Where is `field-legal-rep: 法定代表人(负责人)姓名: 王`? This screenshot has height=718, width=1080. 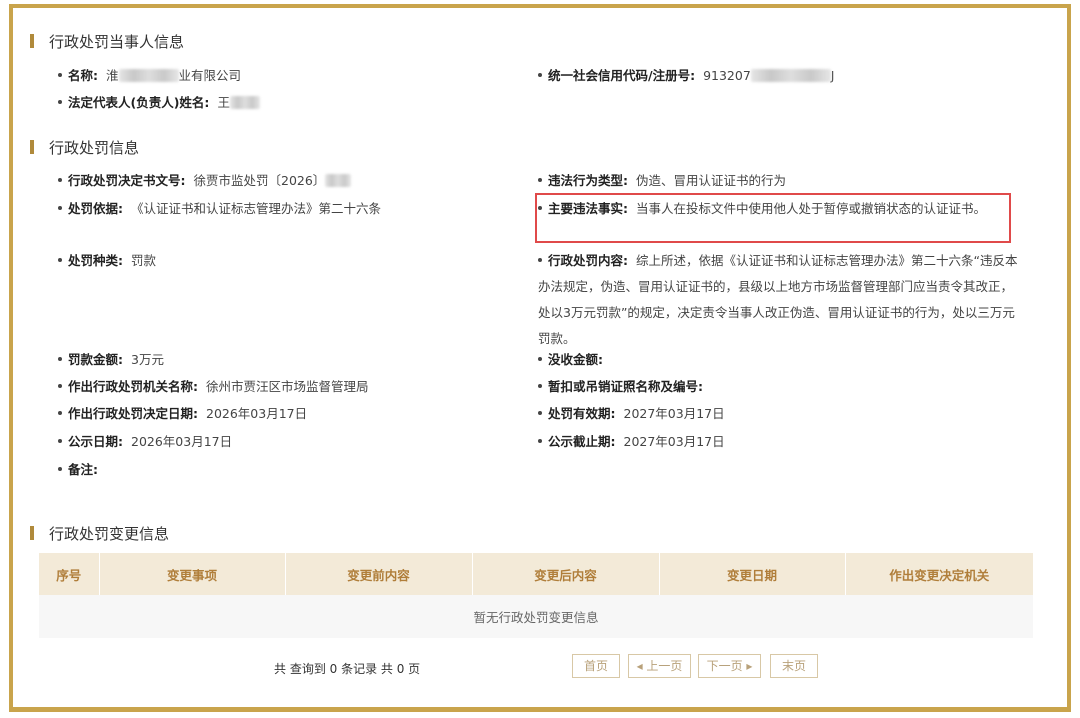 field-legal-rep: 法定代表人(负责人)姓名: 王 is located at coordinates (159, 103).